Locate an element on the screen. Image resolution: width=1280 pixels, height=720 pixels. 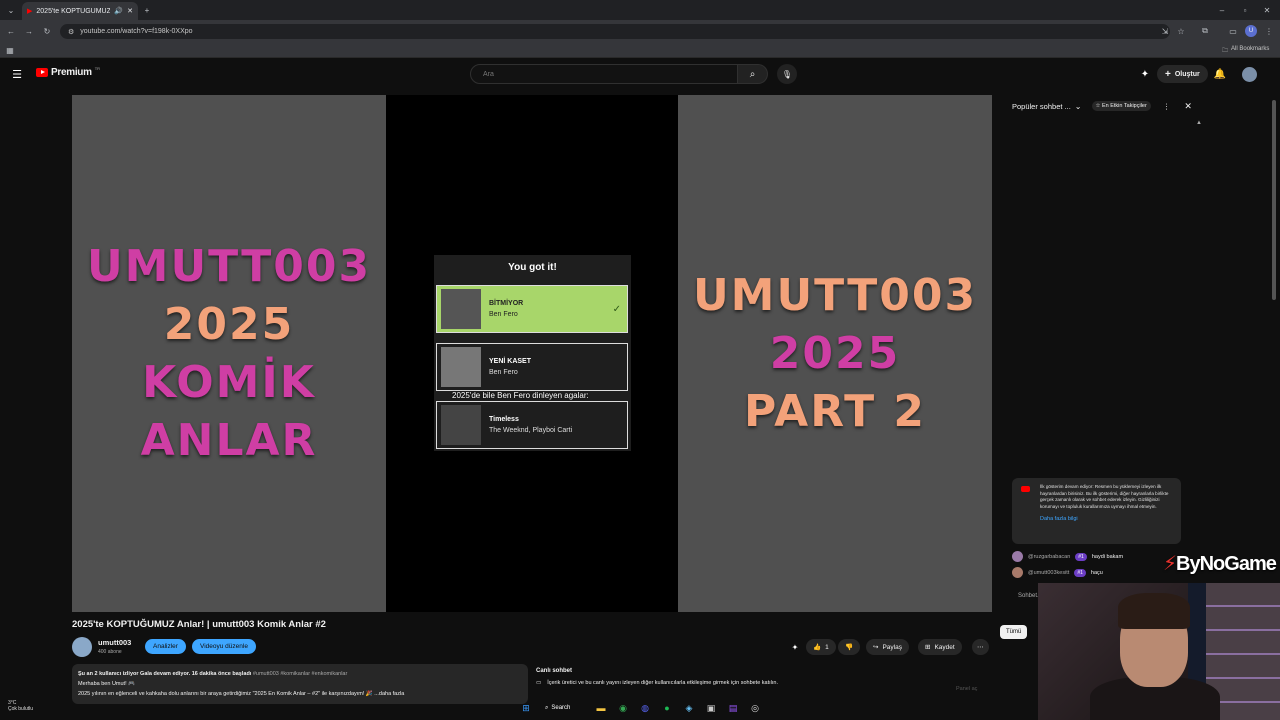
top-fans-chip: ☆ En Etkin Takipçiler is located at coordinates (1121, 106).